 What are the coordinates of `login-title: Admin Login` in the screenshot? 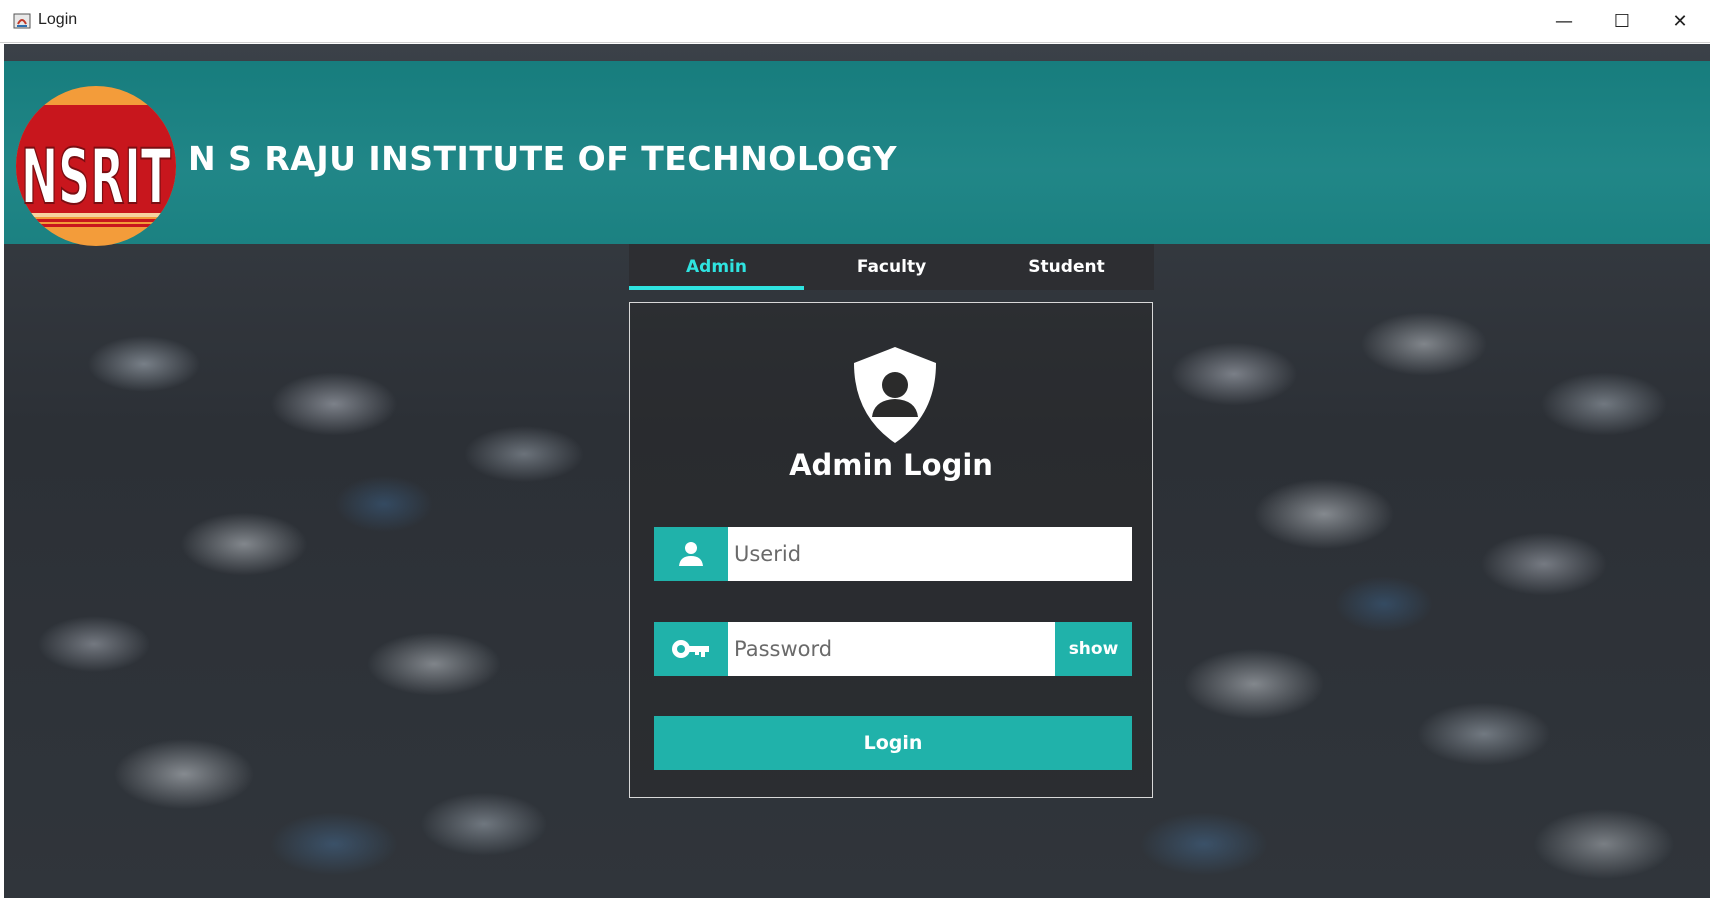 It's located at (891, 465).